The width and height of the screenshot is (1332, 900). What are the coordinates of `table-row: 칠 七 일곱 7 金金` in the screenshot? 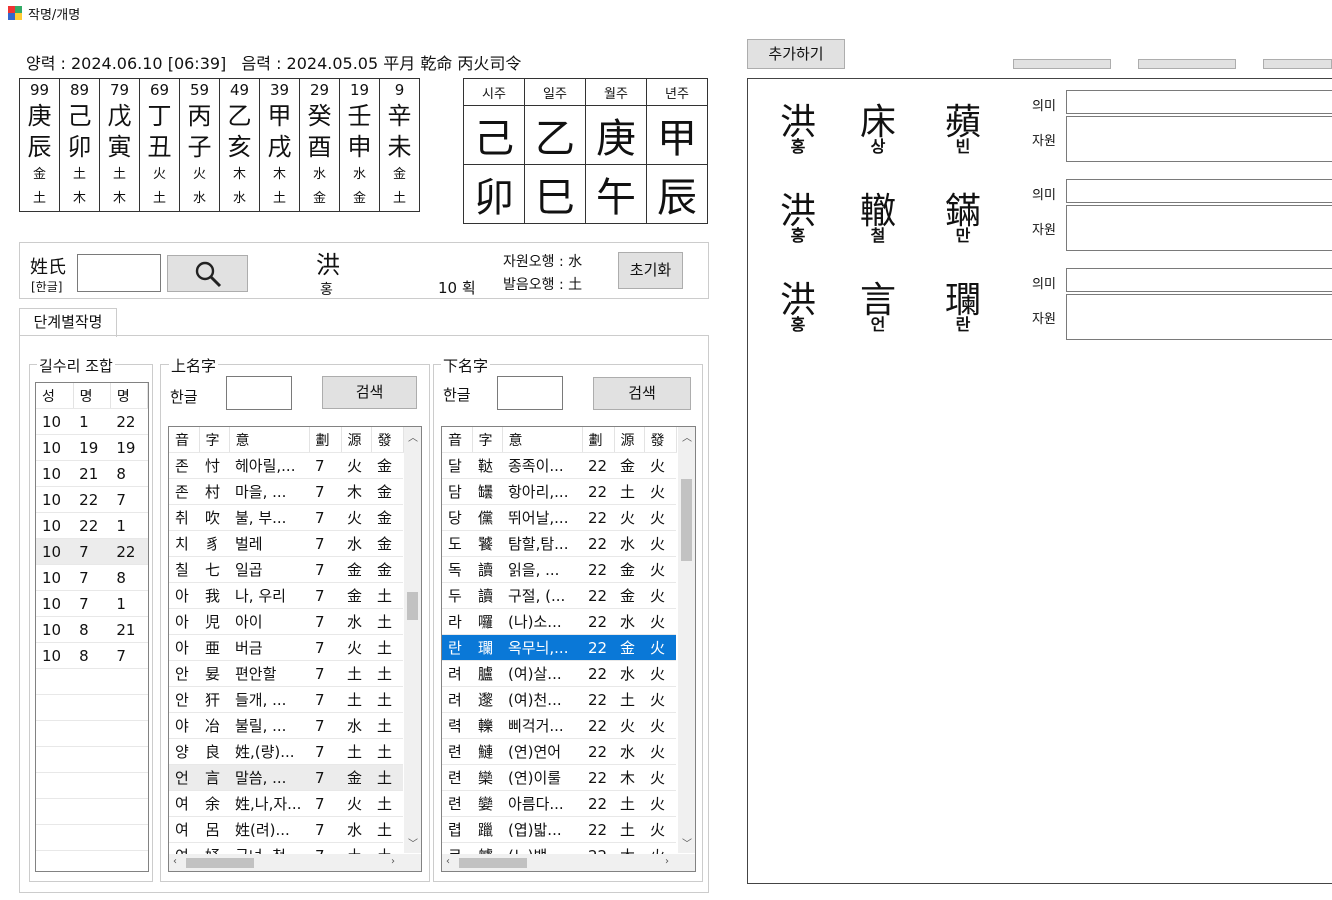 It's located at (286, 569).